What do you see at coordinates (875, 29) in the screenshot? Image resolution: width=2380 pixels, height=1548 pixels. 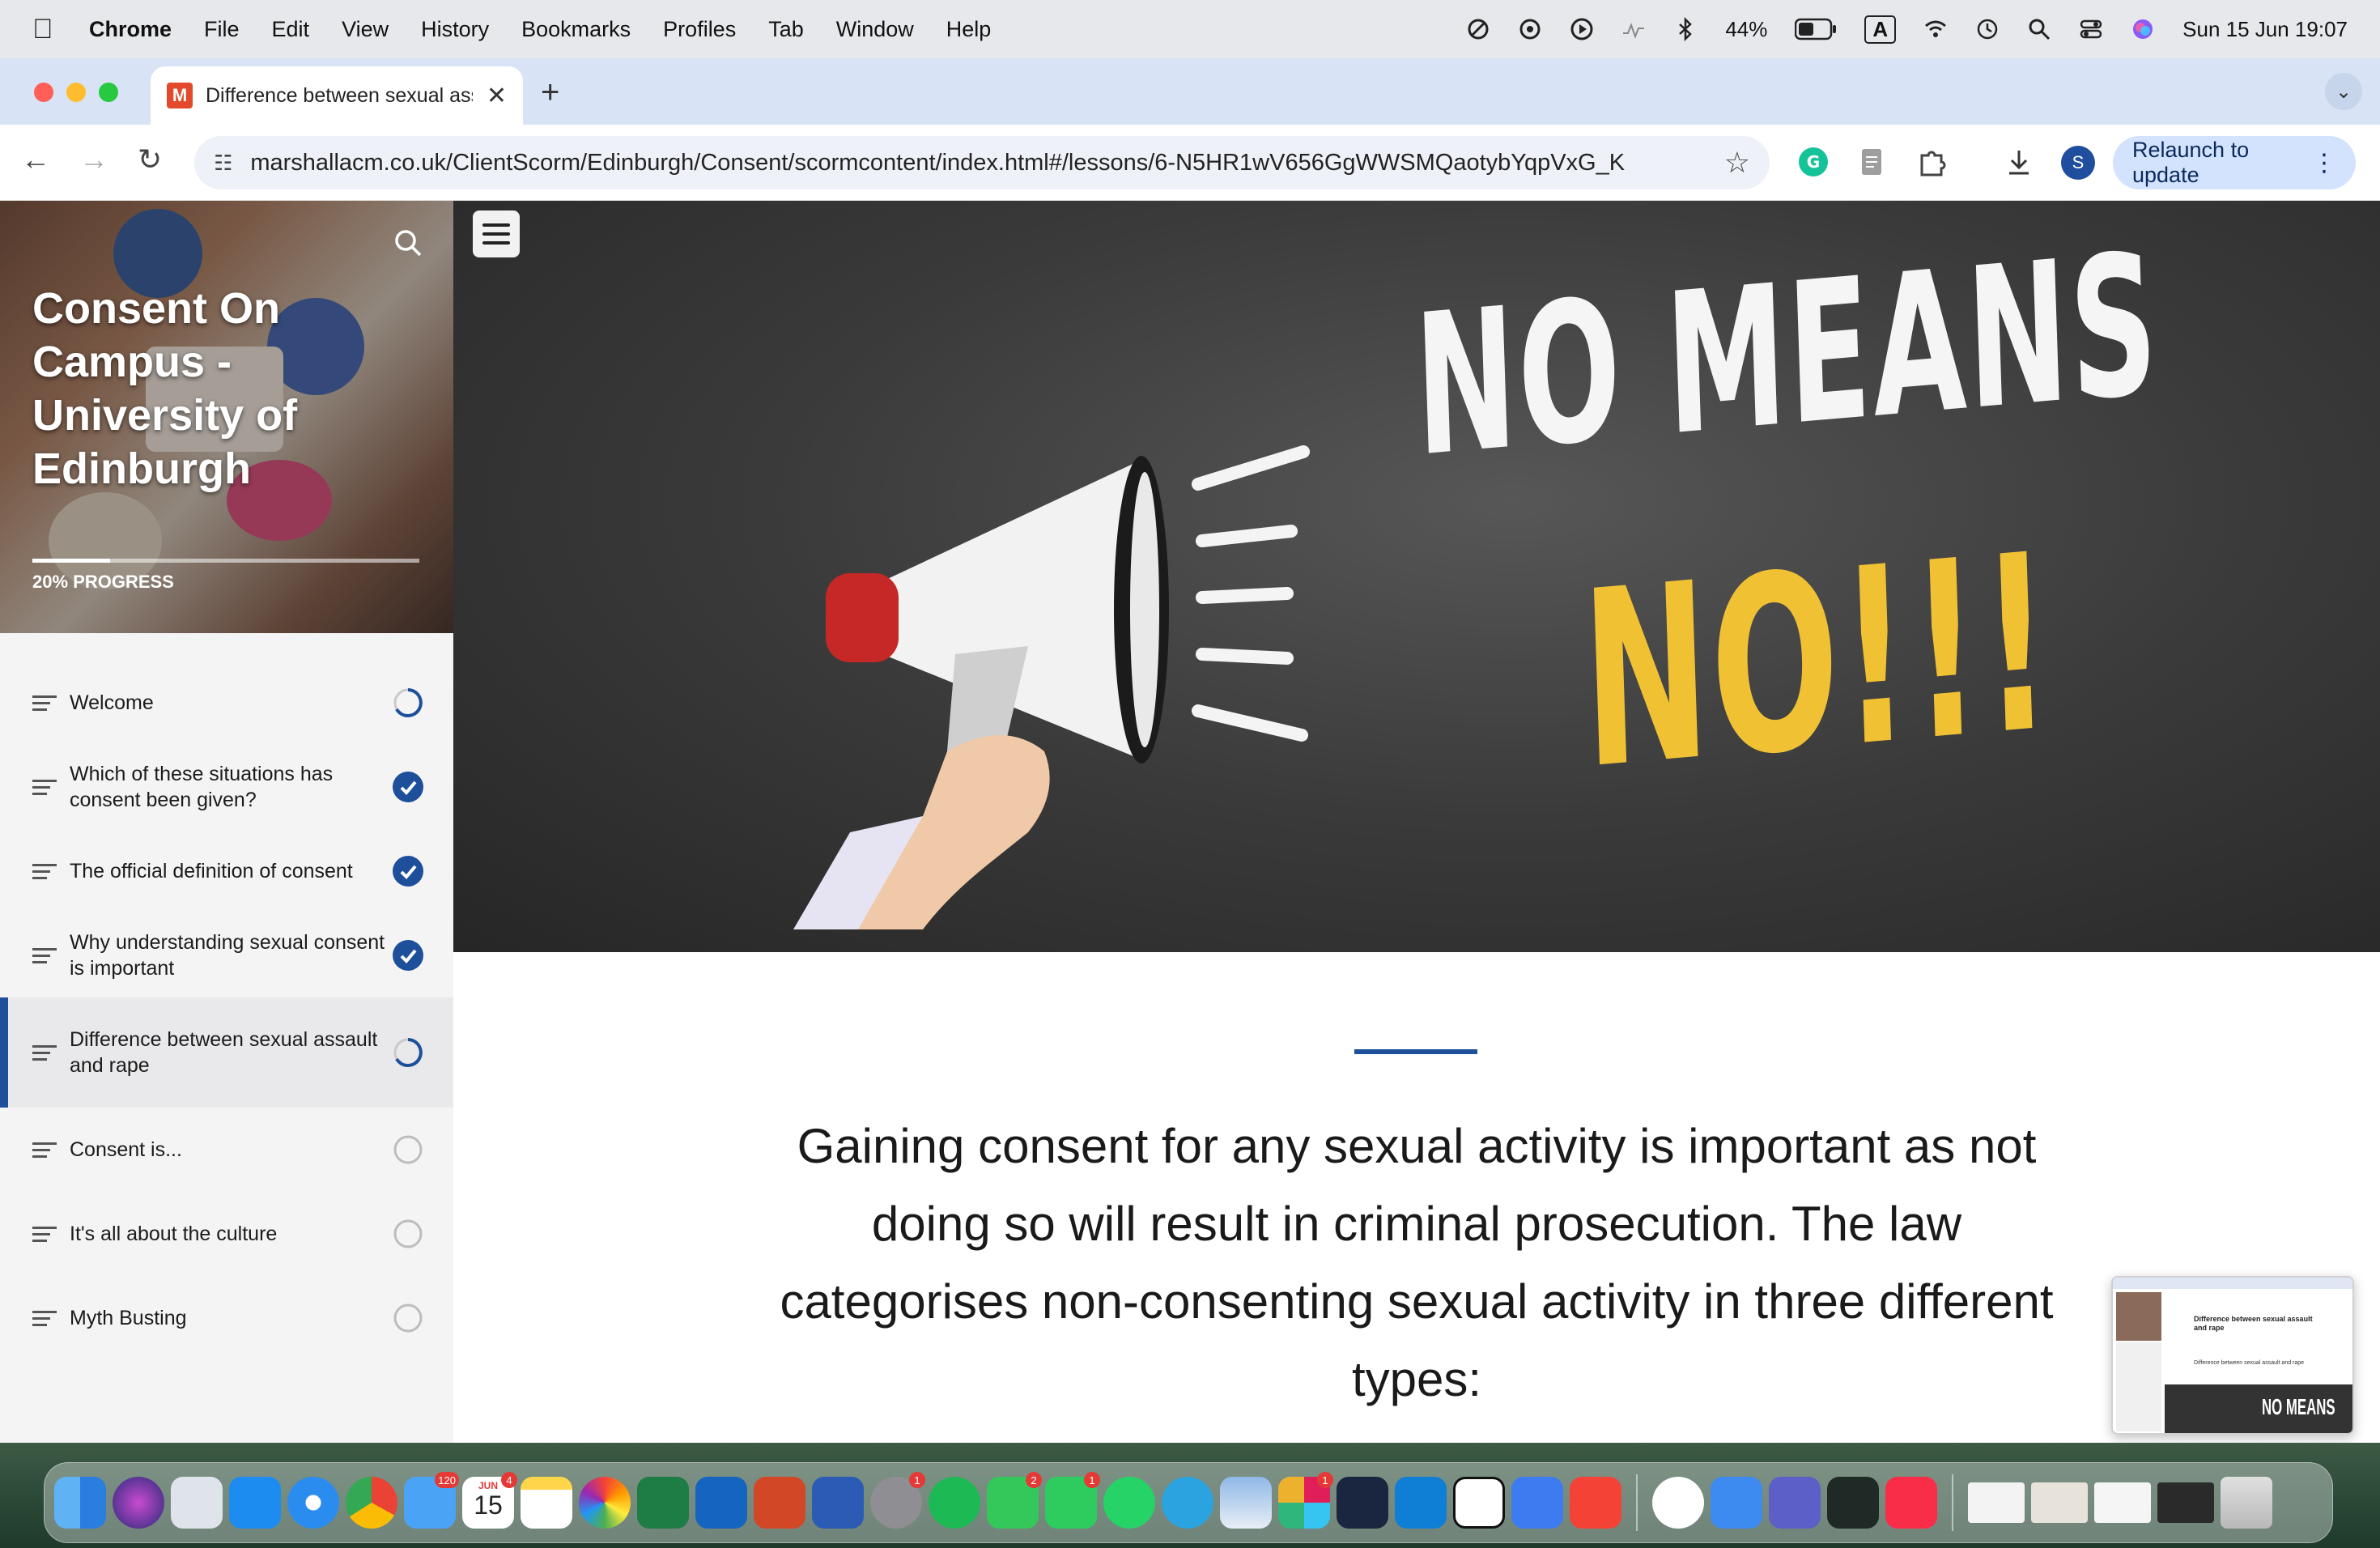 I see `menu-window: Window` at bounding box center [875, 29].